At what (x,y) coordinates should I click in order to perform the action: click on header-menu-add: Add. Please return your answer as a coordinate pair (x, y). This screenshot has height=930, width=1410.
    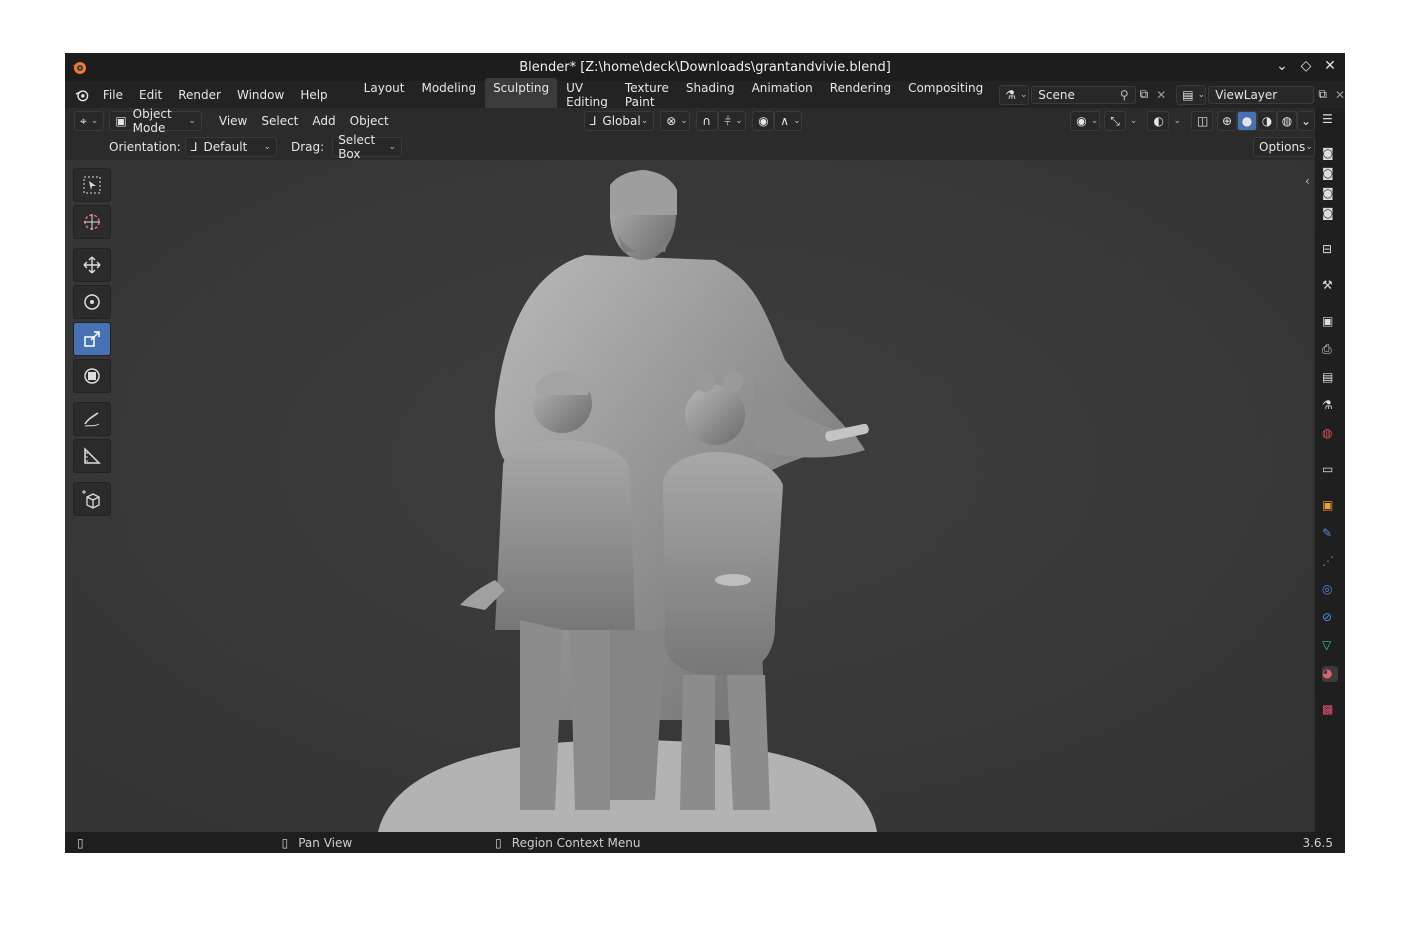
    Looking at the image, I should click on (323, 121).